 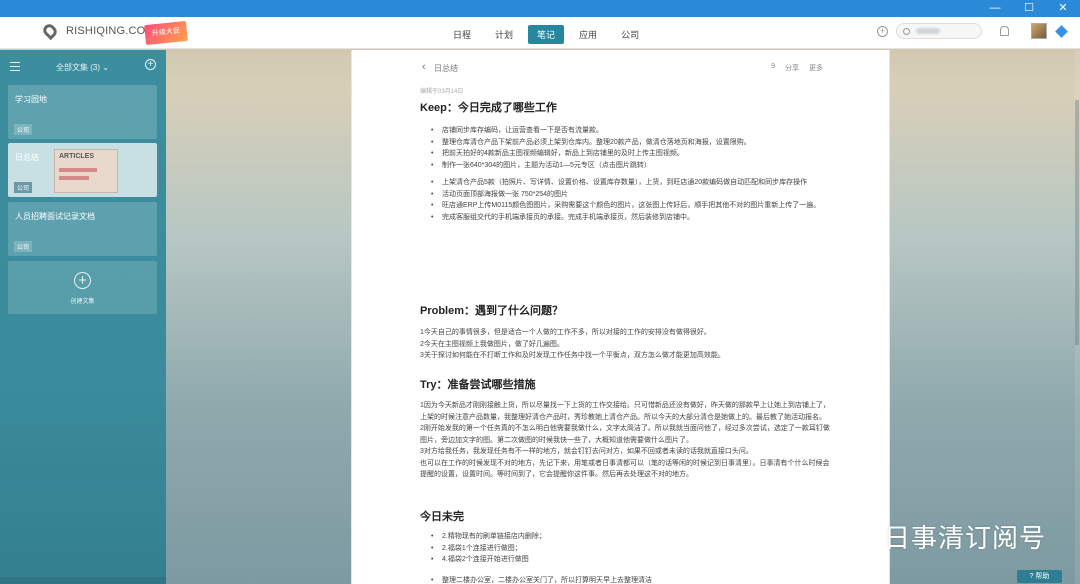 What do you see at coordinates (854, 537) in the screenshot?
I see `wechat-icon` at bounding box center [854, 537].